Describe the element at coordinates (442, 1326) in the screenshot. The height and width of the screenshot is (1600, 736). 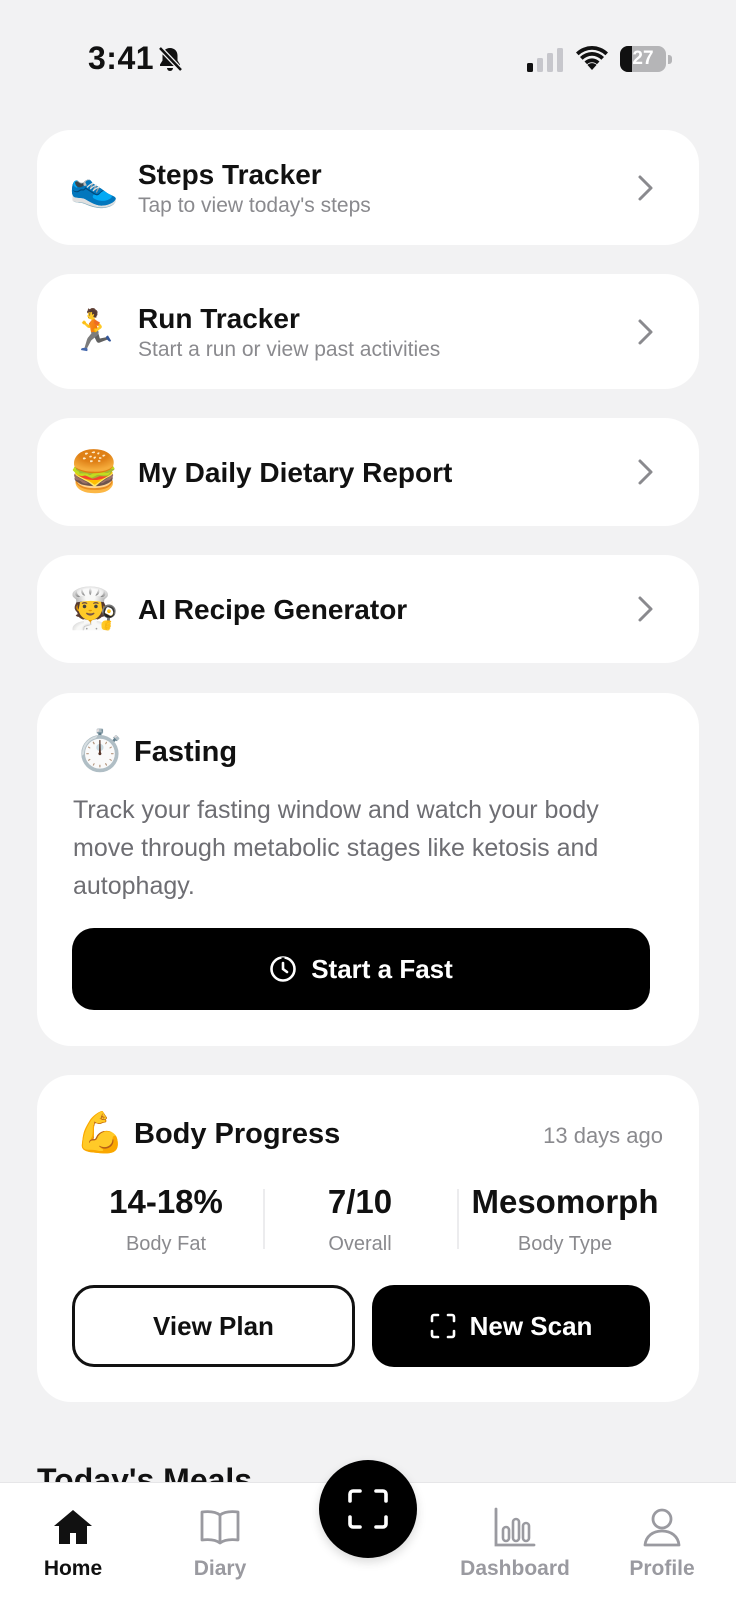
I see `scan-frame-icon` at that location.